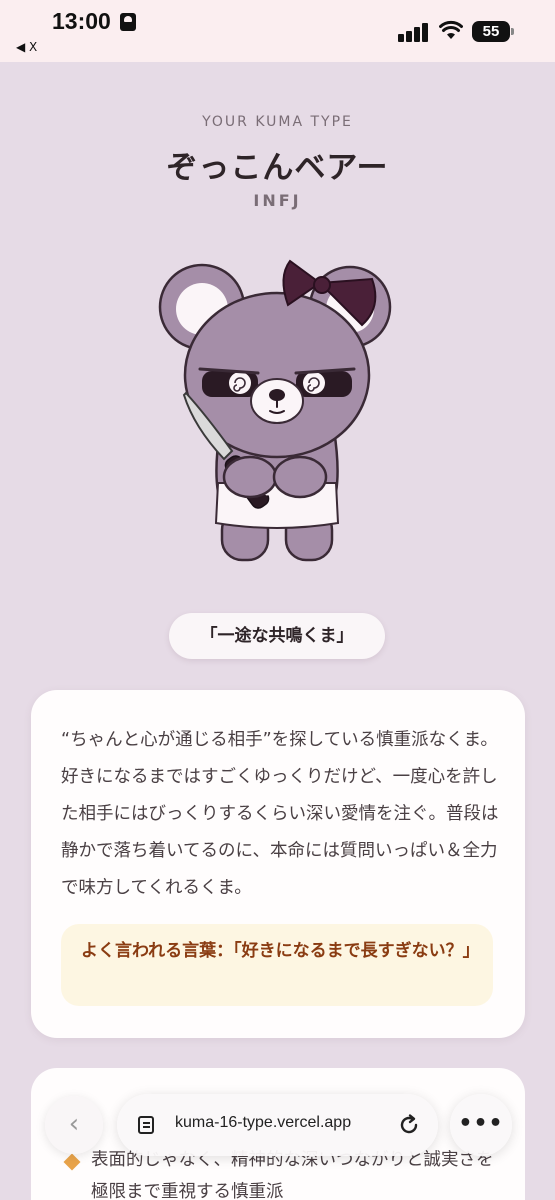 This screenshot has width=555, height=1200. Describe the element at coordinates (277, 965) in the screenshot. I see `common-phrase-callout: よく言われる言葉：「好きになるまで長すぎない？」` at that location.